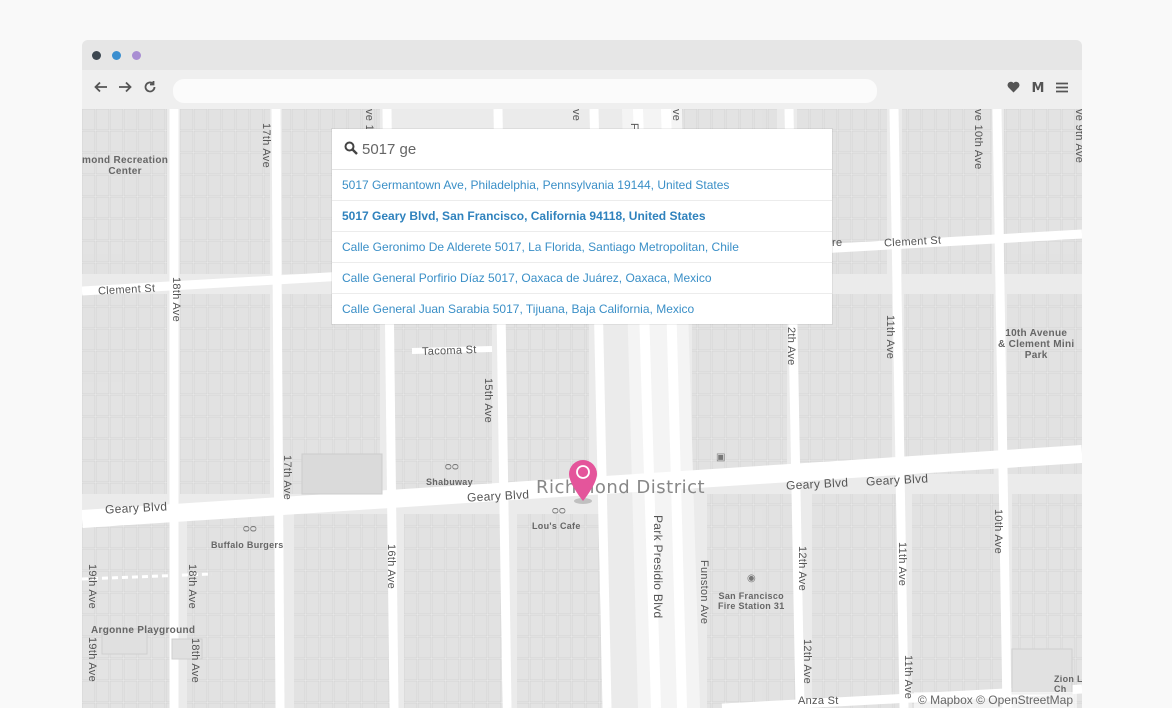  I want to click on street-label-9th-ave-top: ve 9th Ave, so click(1077, 136).